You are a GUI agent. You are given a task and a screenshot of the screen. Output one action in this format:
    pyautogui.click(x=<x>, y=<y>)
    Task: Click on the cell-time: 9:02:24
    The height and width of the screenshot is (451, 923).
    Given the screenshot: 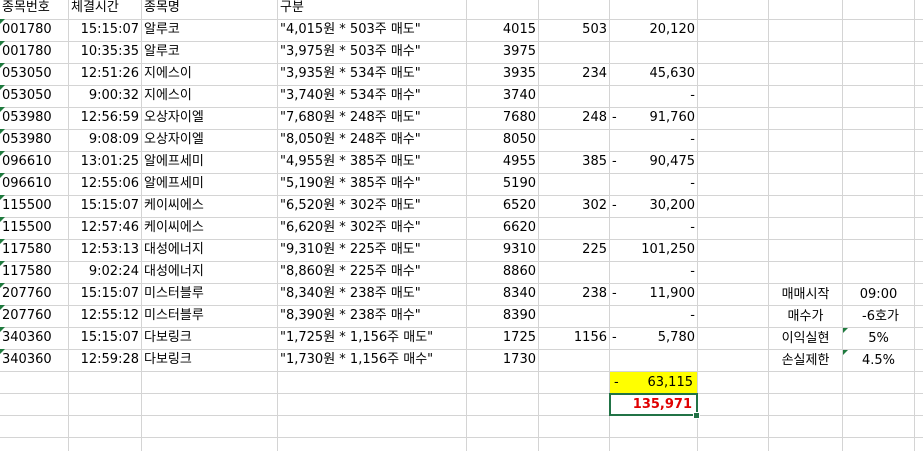 What is the action you would take?
    pyautogui.click(x=105, y=272)
    